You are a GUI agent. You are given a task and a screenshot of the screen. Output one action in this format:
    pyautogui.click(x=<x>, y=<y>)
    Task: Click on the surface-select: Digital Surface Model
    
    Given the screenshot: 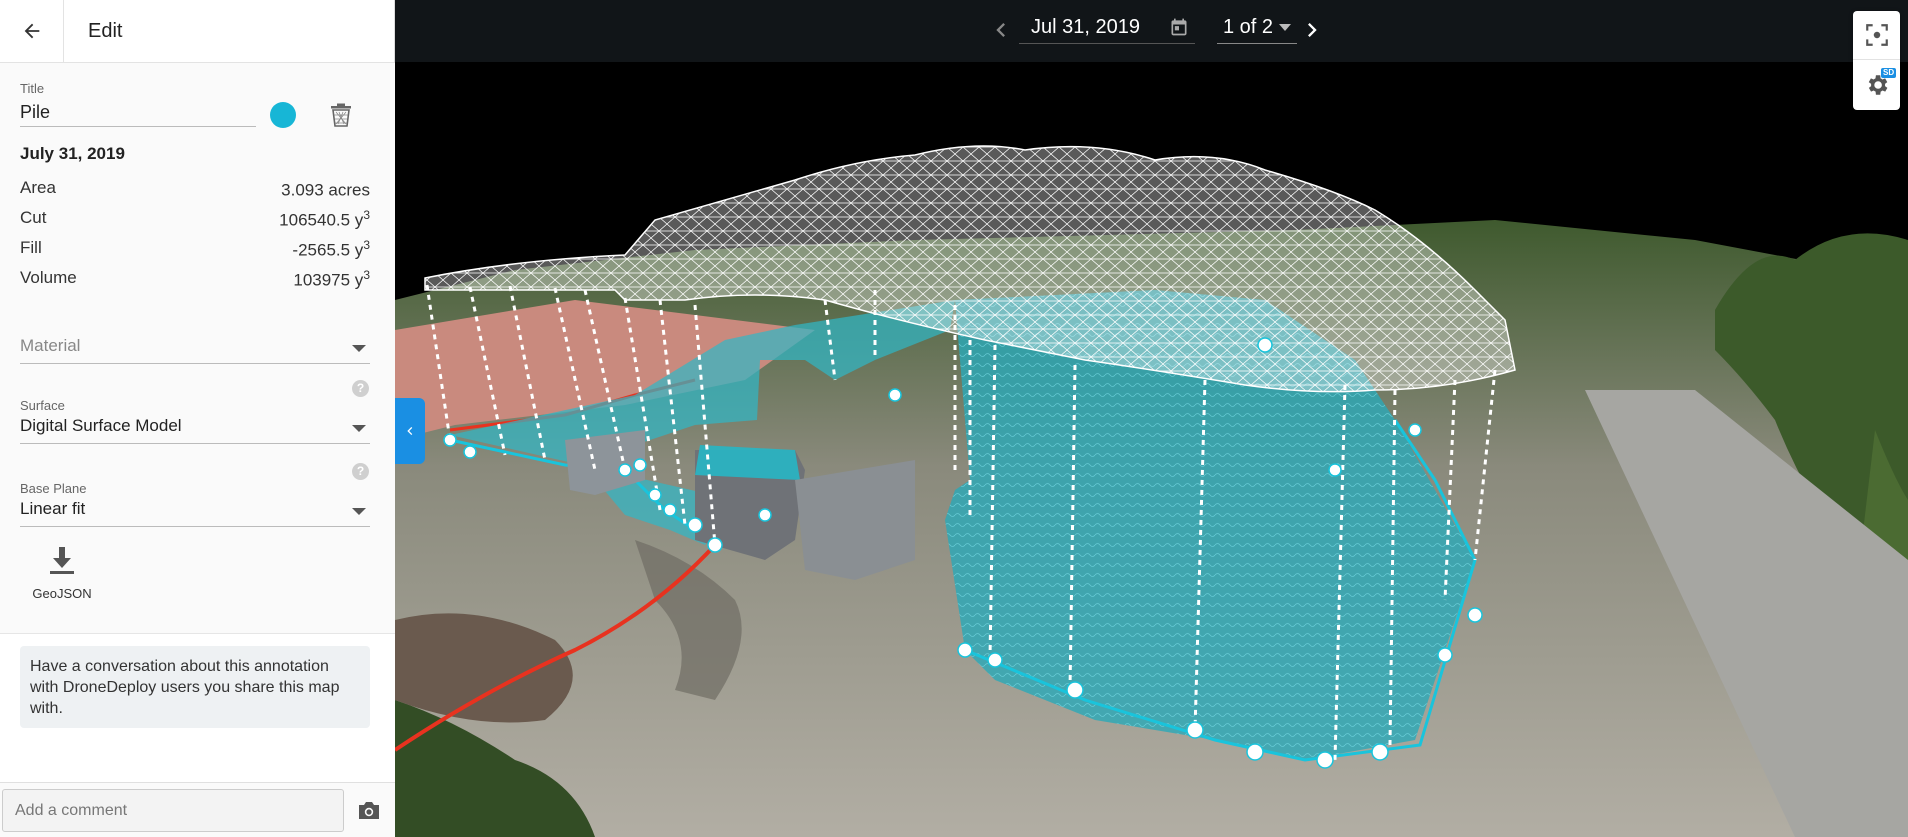 What is the action you would take?
    pyautogui.click(x=195, y=430)
    